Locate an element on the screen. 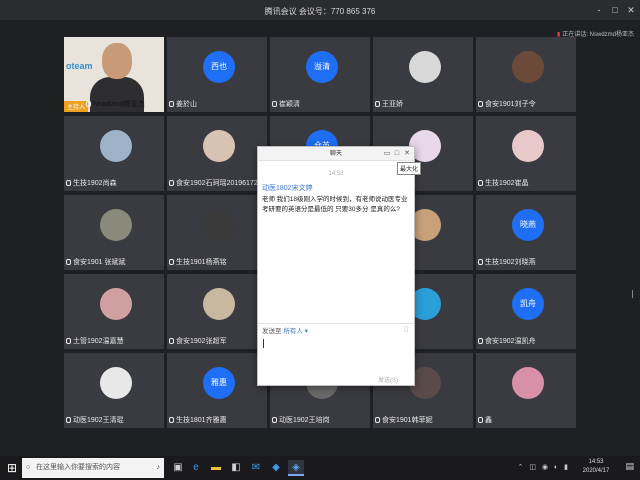  avatar: 雅惠 is located at coordinates (219, 383).